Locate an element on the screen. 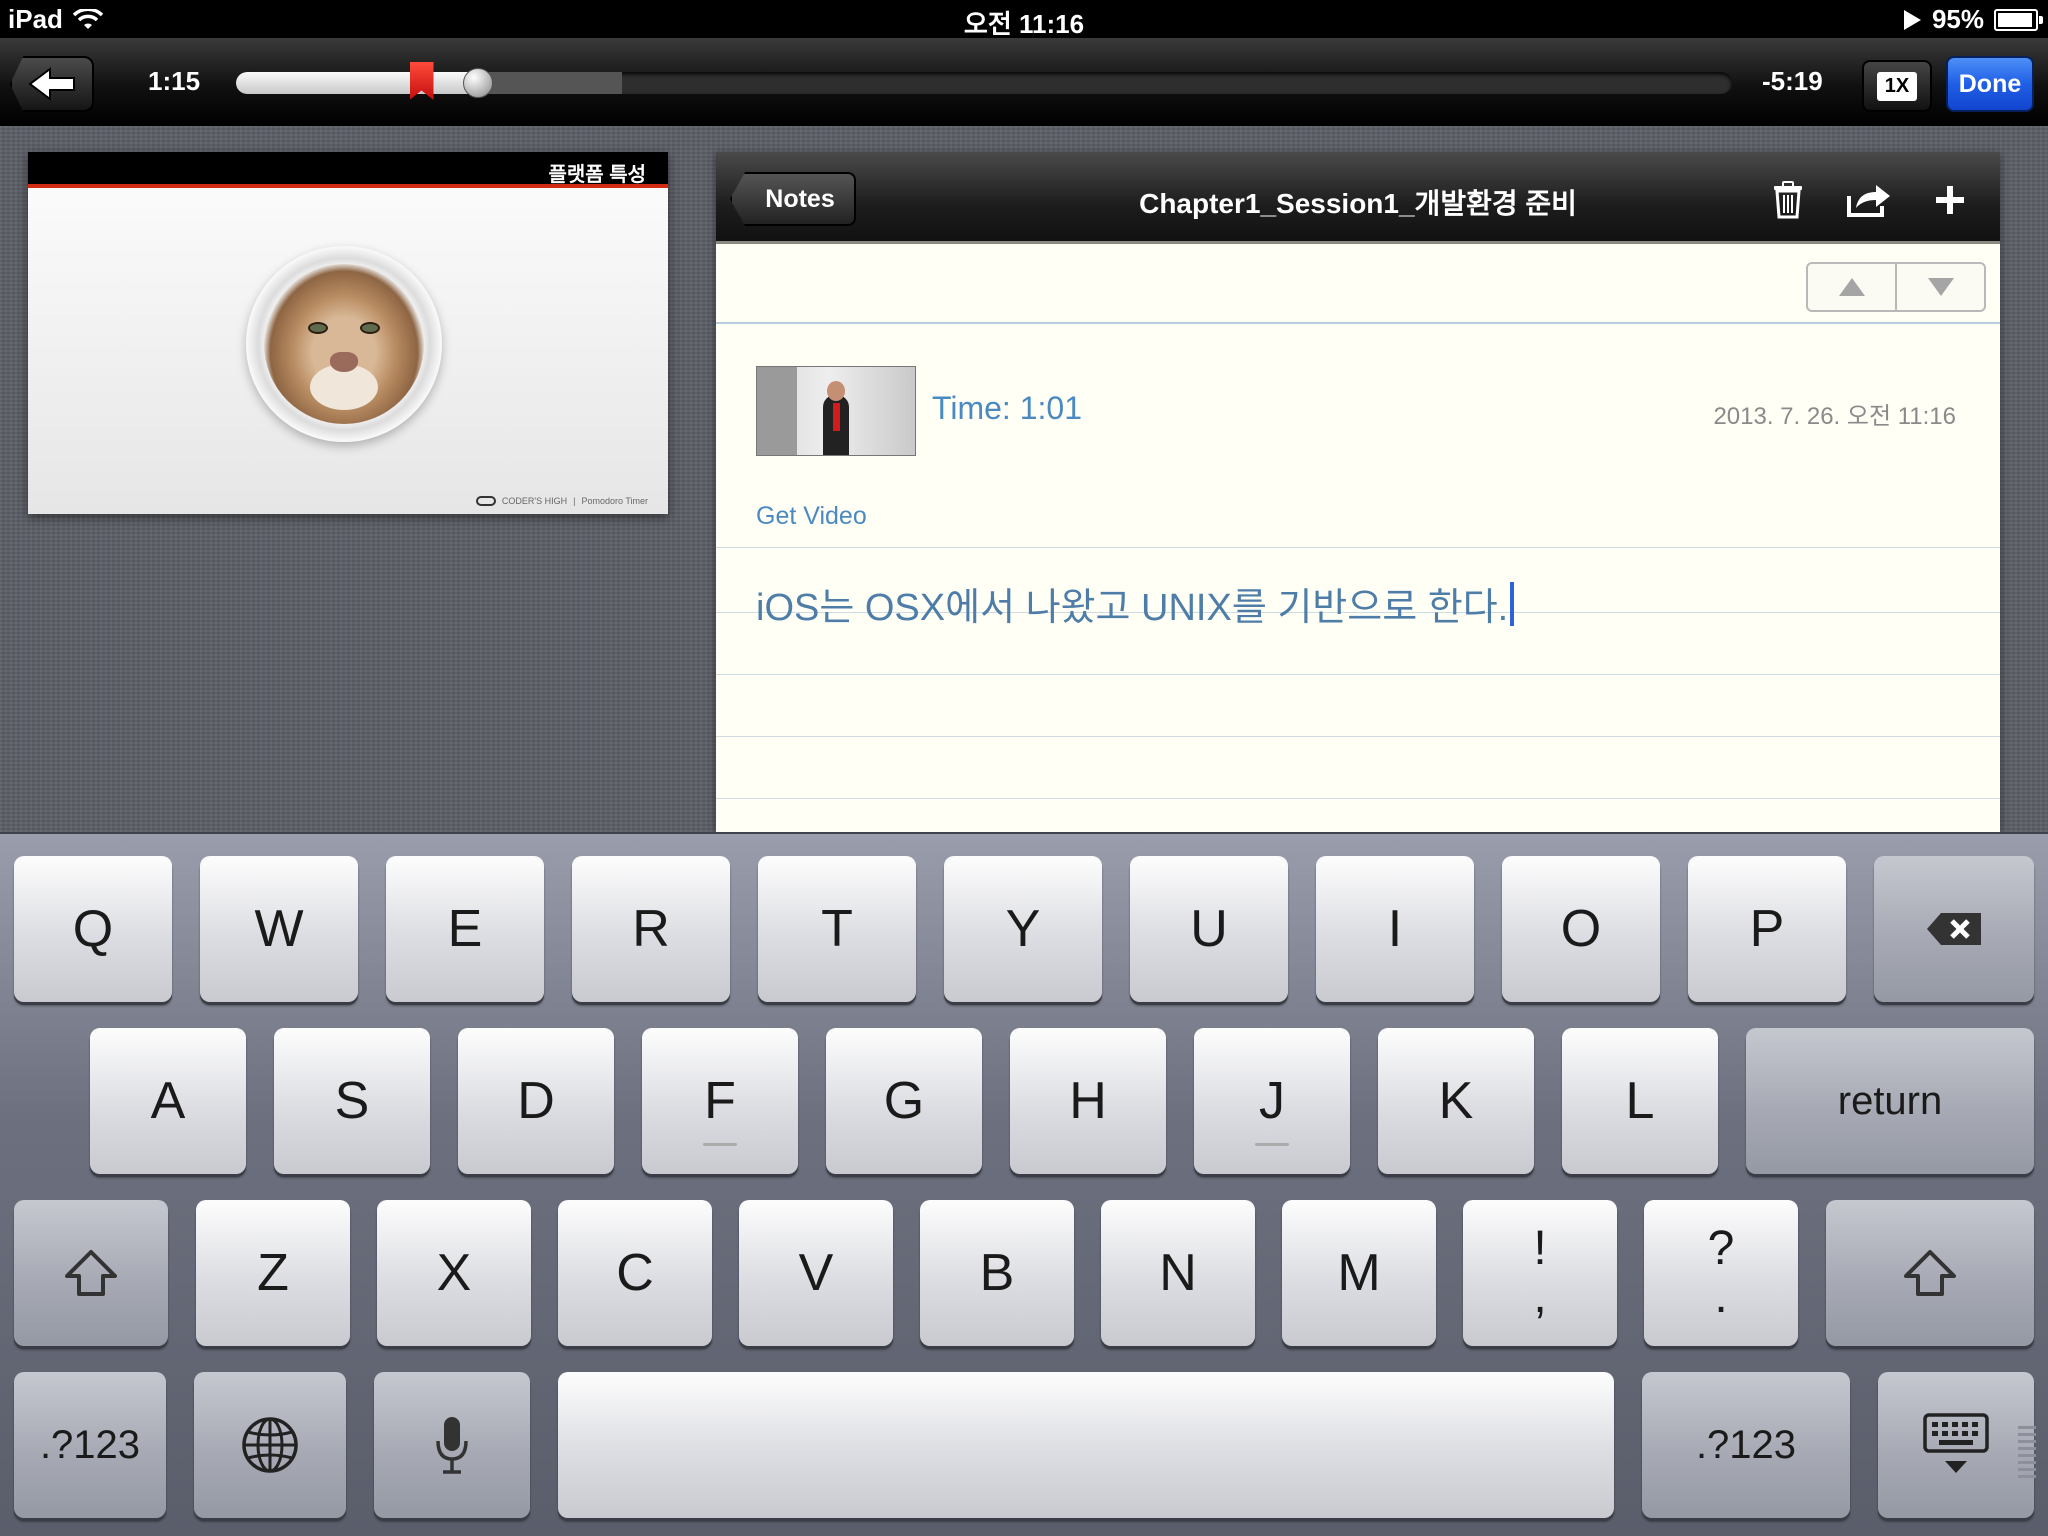 The height and width of the screenshot is (1536, 2048). keyboard-grip-icon is located at coordinates (2027, 1452).